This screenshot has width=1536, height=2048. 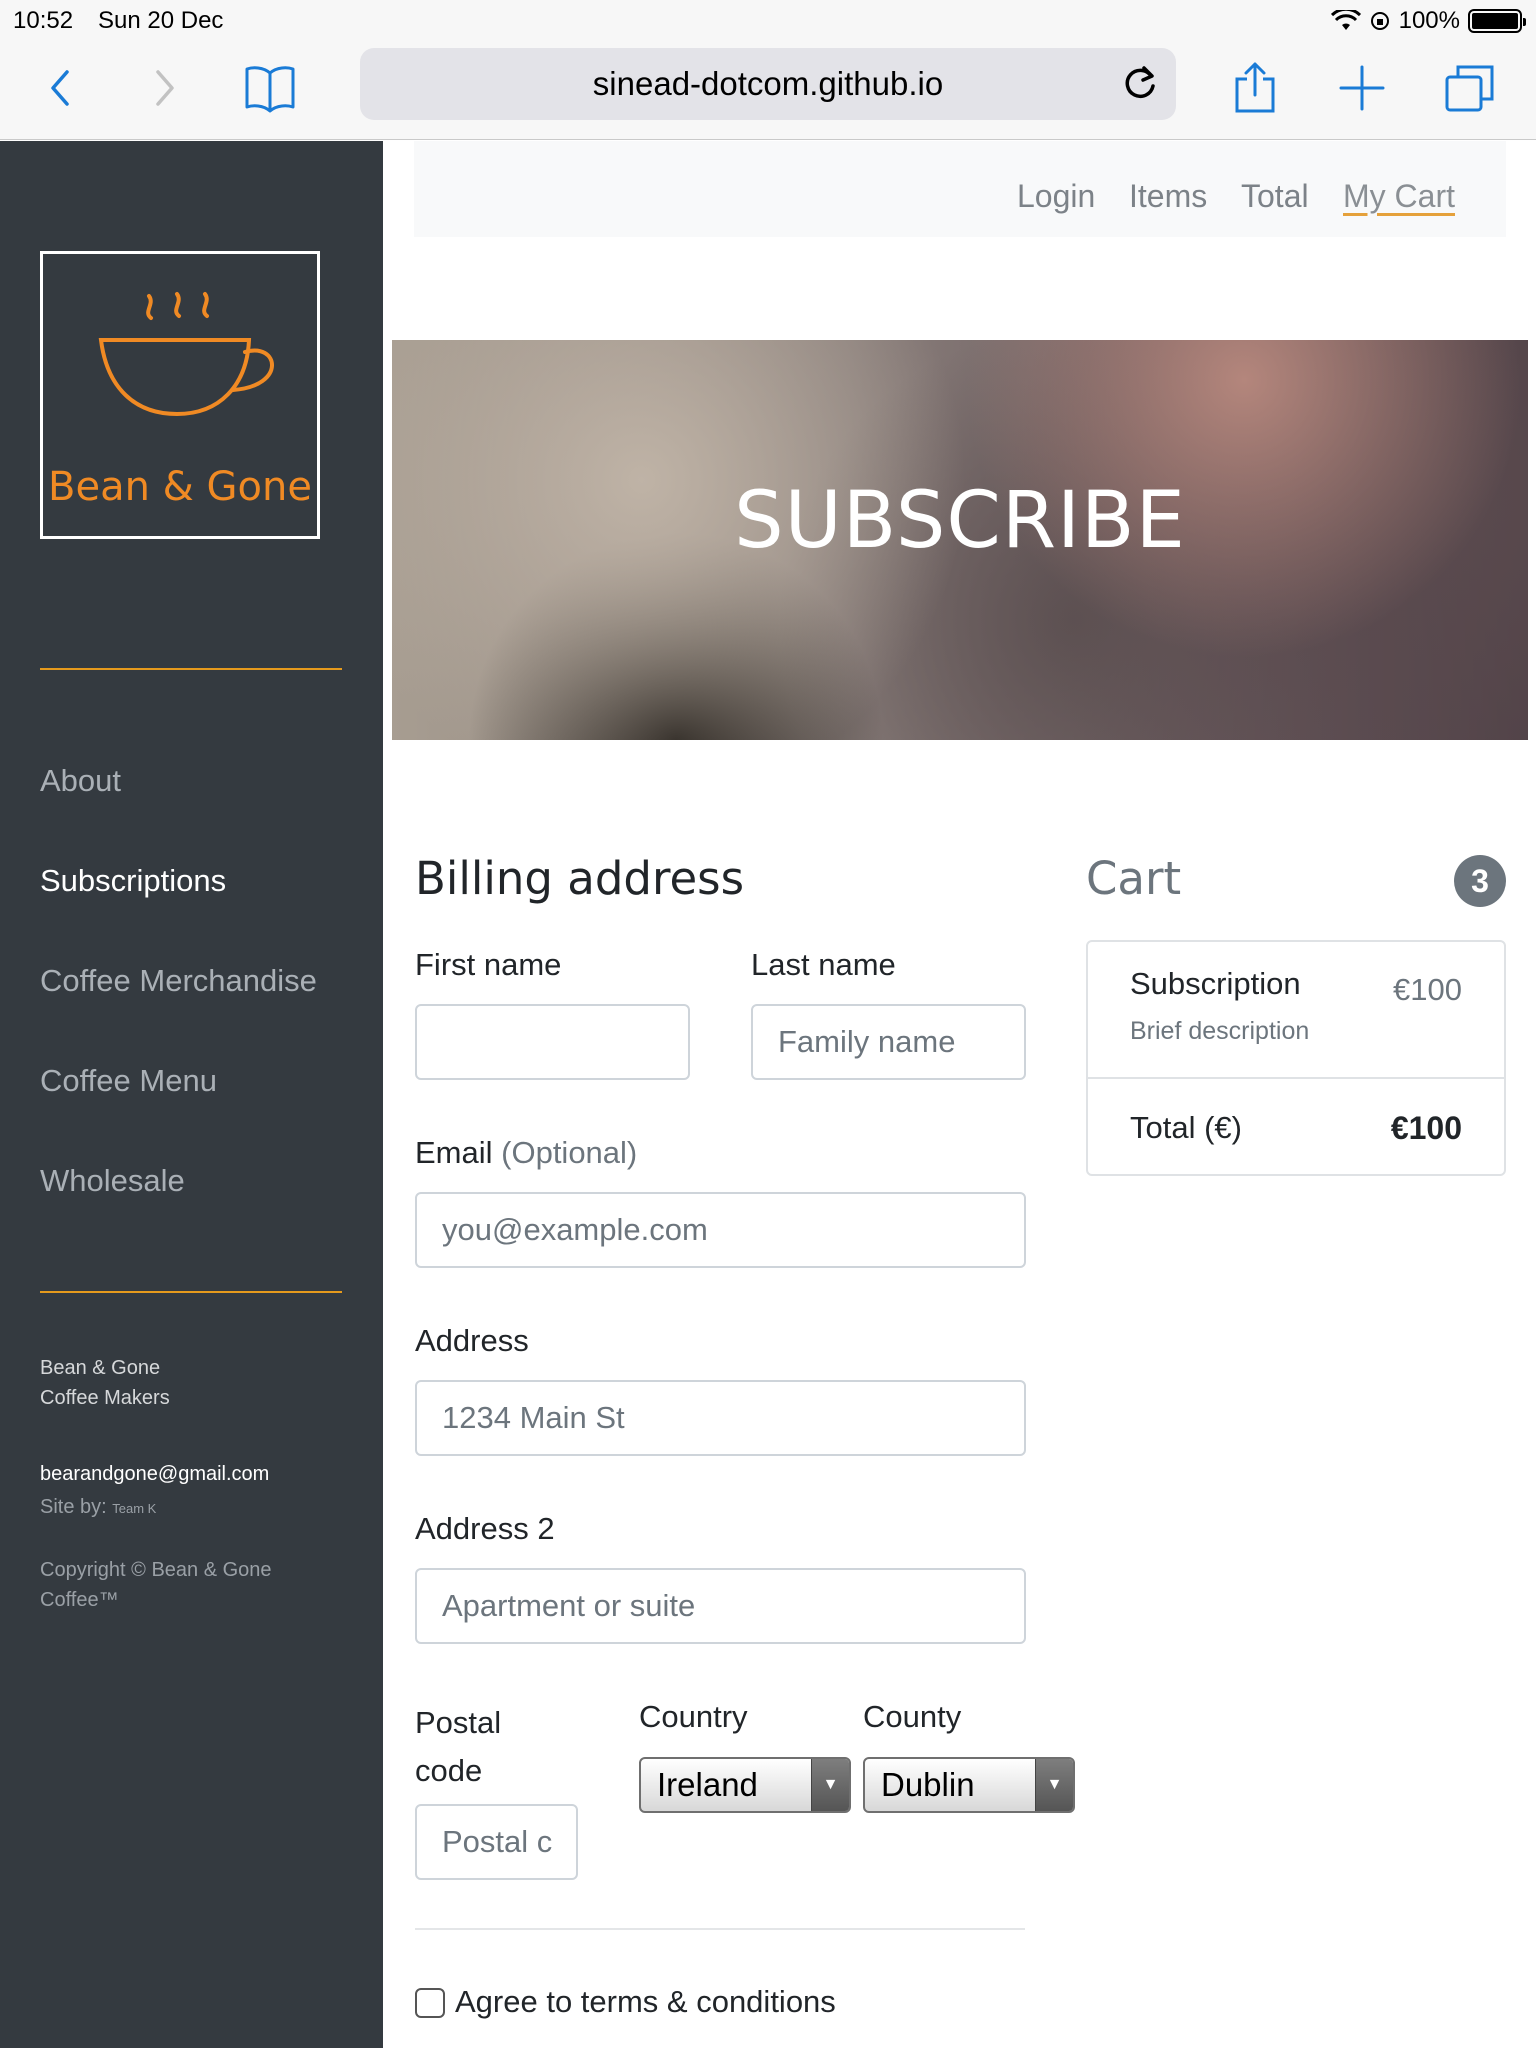 I want to click on logo-text: Bean & Gone, so click(x=180, y=487).